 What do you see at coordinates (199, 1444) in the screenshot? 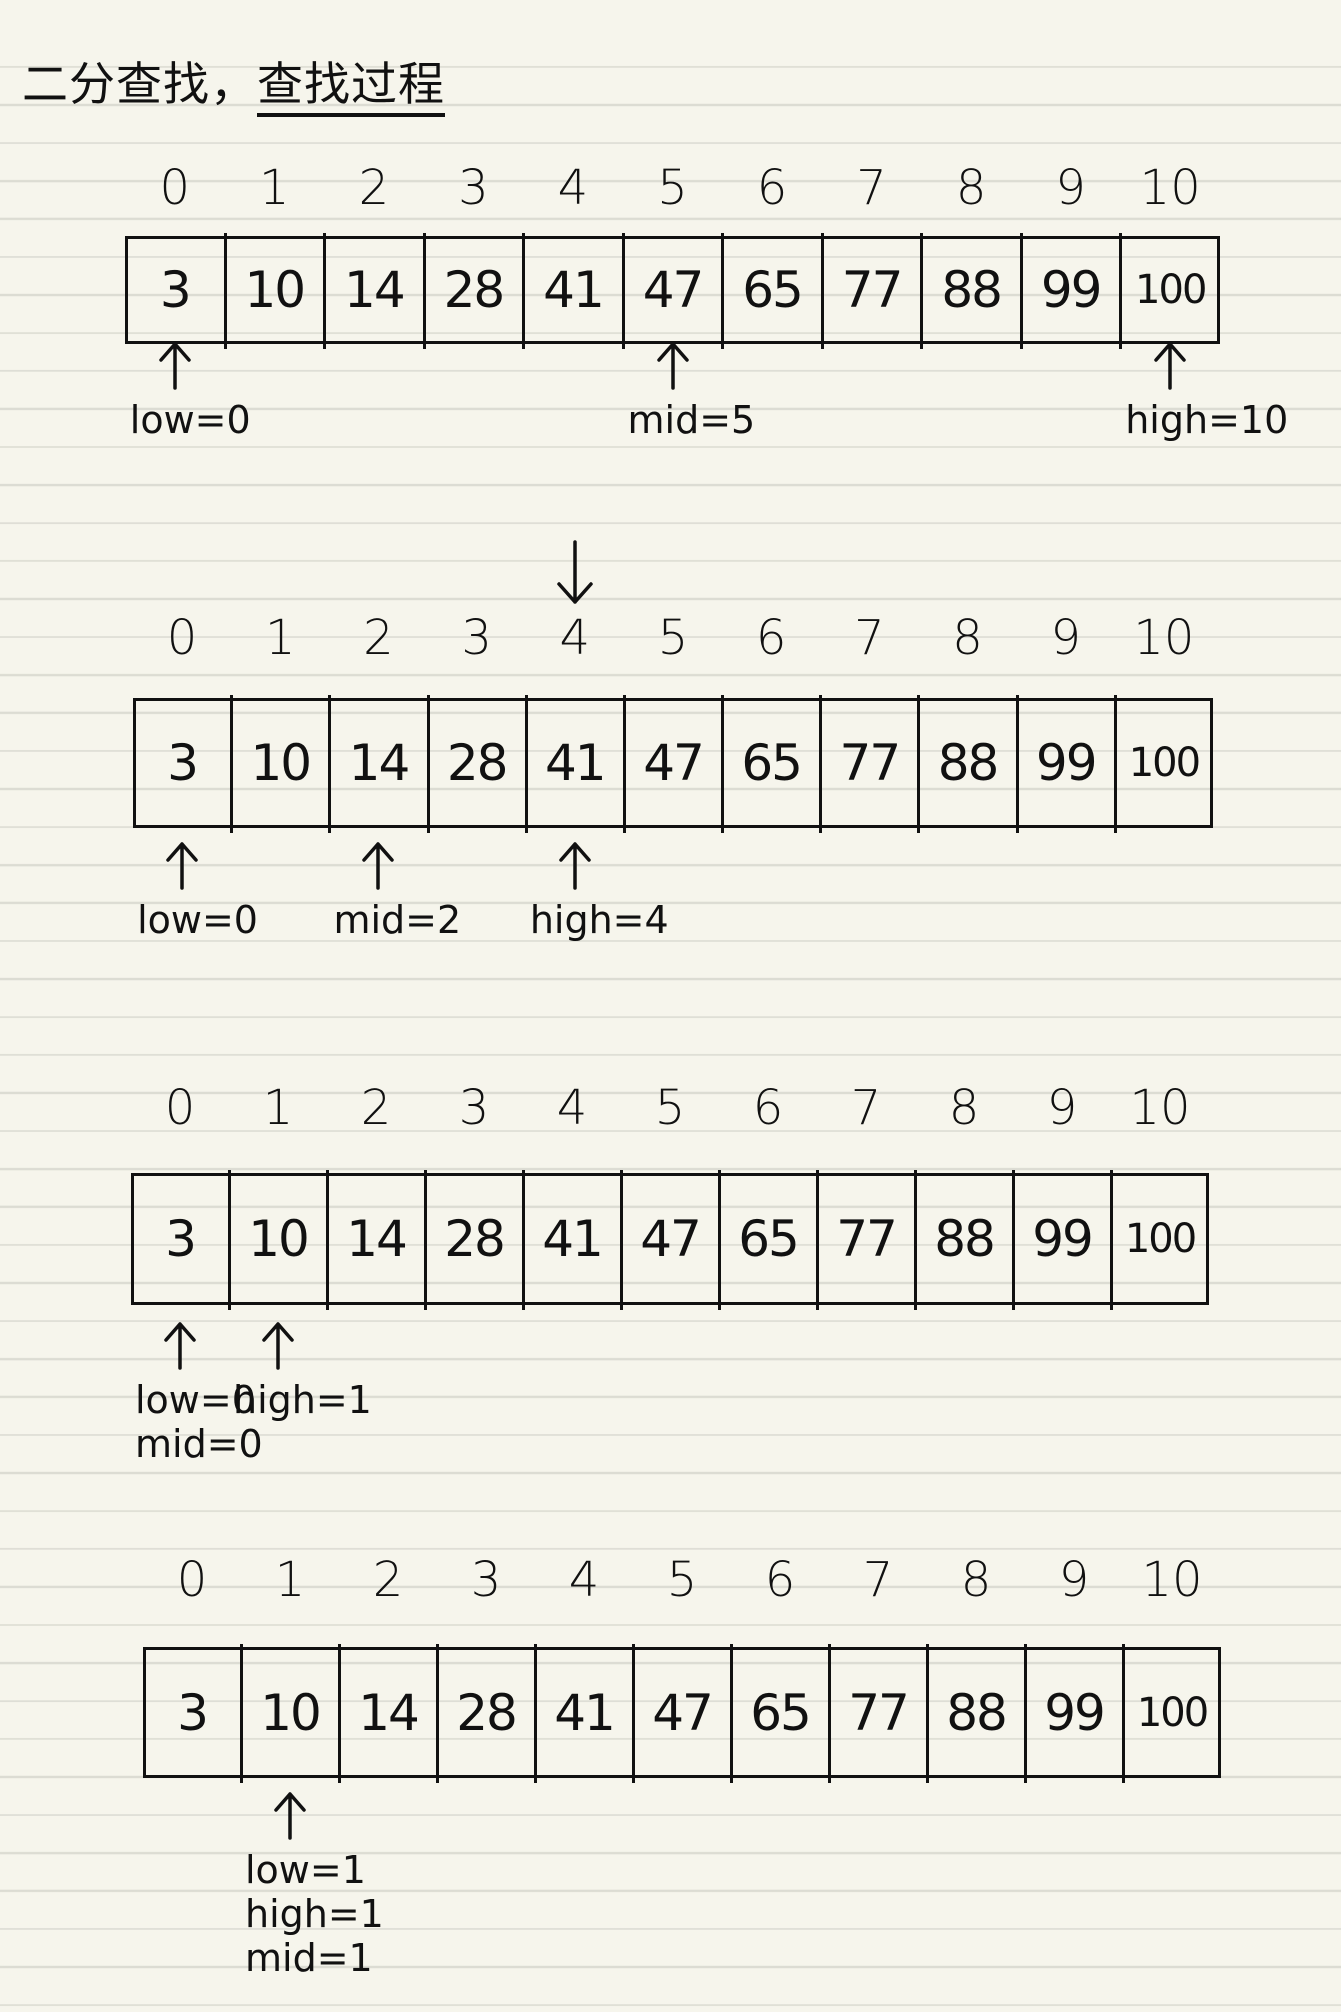
I see `pointer-label-line: mid=0` at bounding box center [199, 1444].